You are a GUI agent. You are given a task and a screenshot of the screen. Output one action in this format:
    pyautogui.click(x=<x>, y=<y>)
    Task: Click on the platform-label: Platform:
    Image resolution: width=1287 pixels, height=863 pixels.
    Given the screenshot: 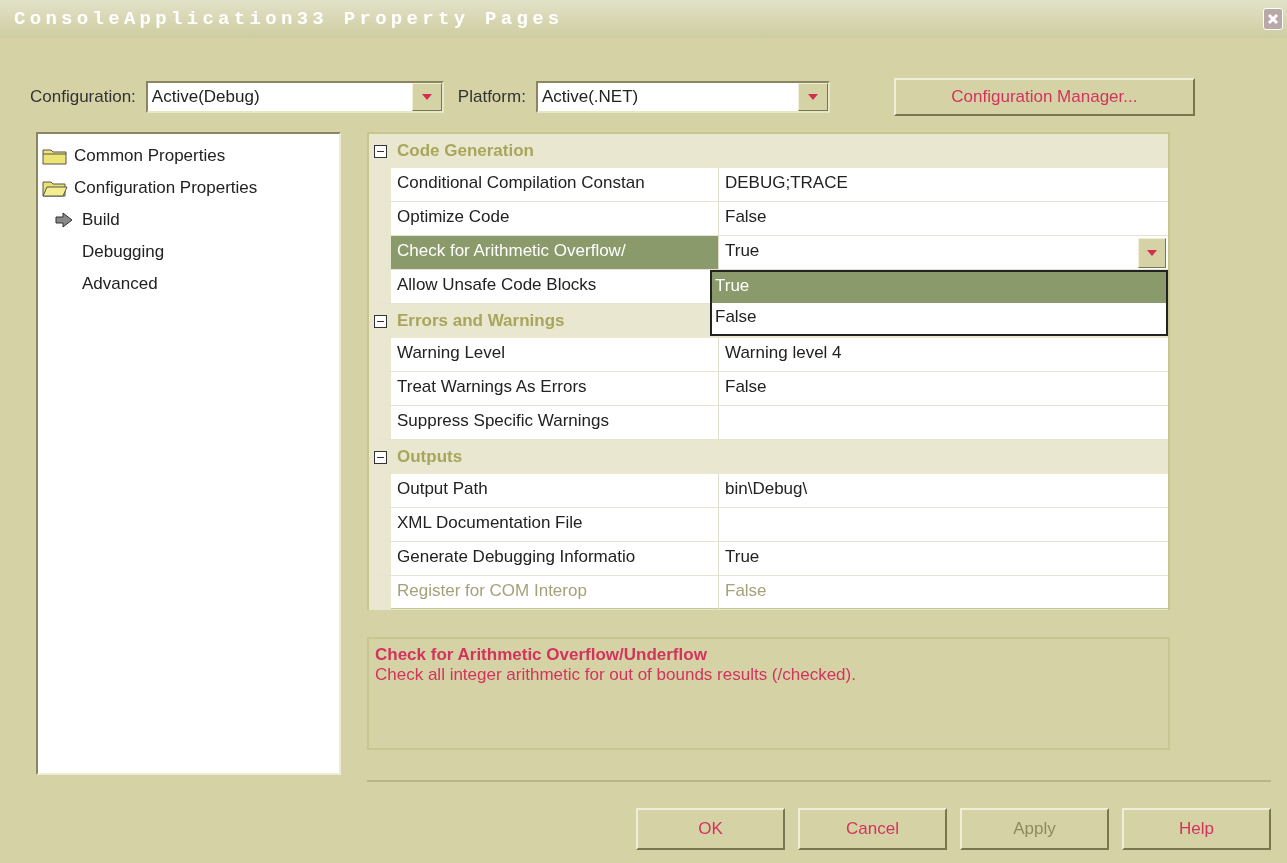 What is the action you would take?
    pyautogui.click(x=491, y=97)
    